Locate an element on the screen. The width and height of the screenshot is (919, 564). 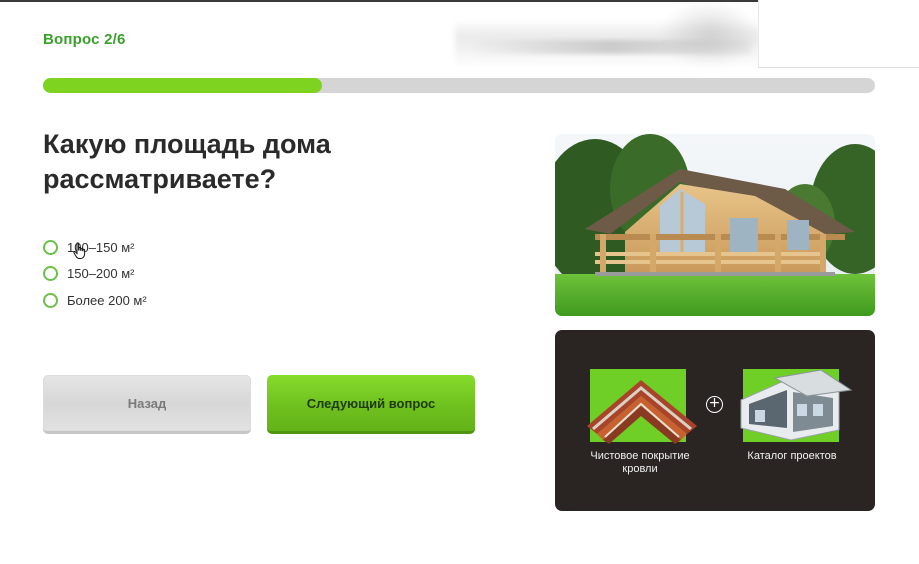
catalog-bonus-caption: Каталог проектов is located at coordinates (792, 456).